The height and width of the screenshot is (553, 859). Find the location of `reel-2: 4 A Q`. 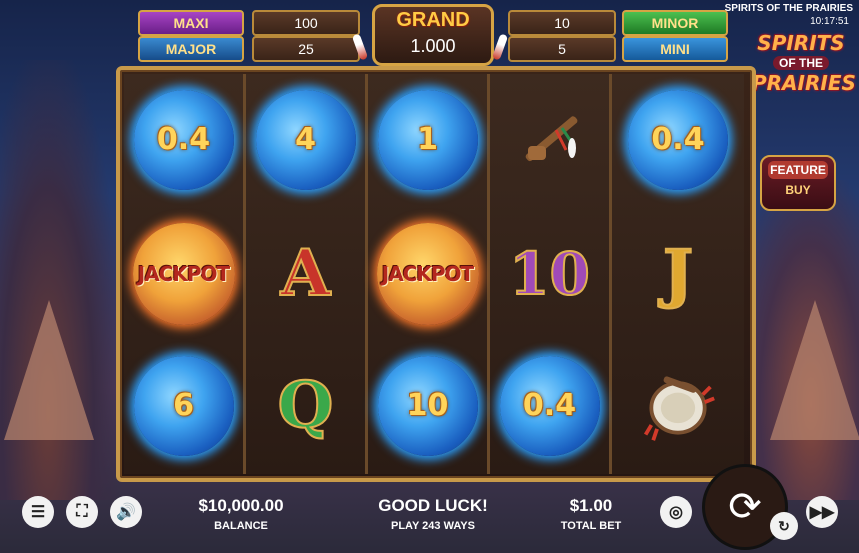

reel-2: 4 A Q is located at coordinates (307, 274).